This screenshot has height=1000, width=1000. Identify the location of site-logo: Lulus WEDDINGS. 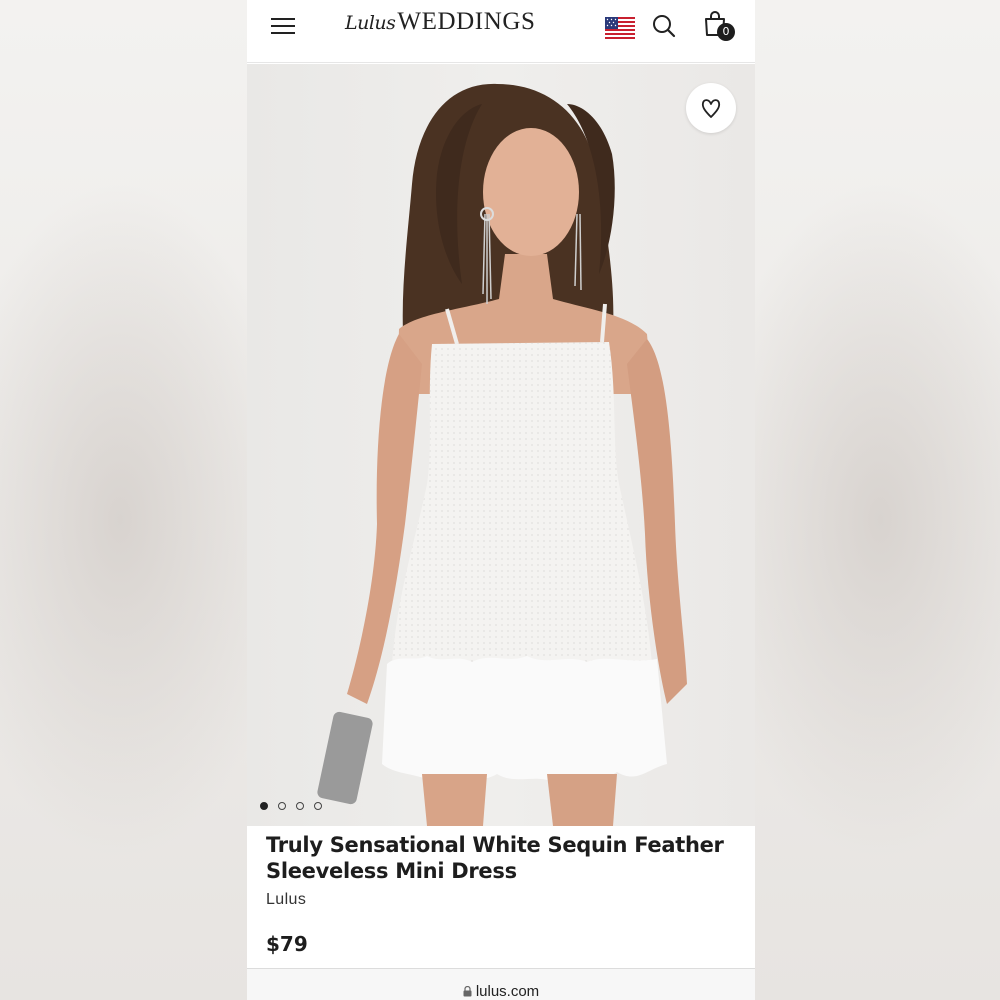
(440, 25).